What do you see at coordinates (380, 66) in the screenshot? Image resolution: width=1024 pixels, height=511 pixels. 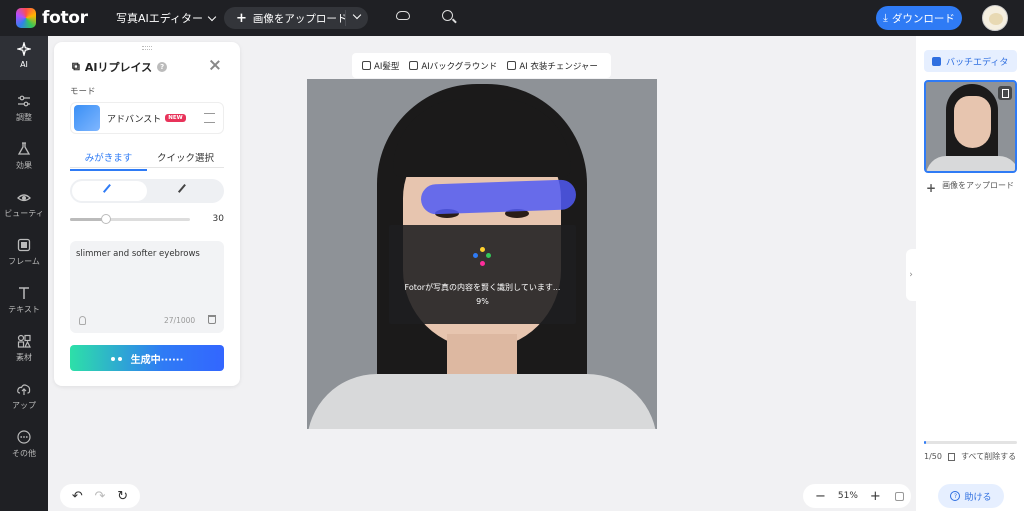 I see `ai-hairstyle-button: AI髪型` at bounding box center [380, 66].